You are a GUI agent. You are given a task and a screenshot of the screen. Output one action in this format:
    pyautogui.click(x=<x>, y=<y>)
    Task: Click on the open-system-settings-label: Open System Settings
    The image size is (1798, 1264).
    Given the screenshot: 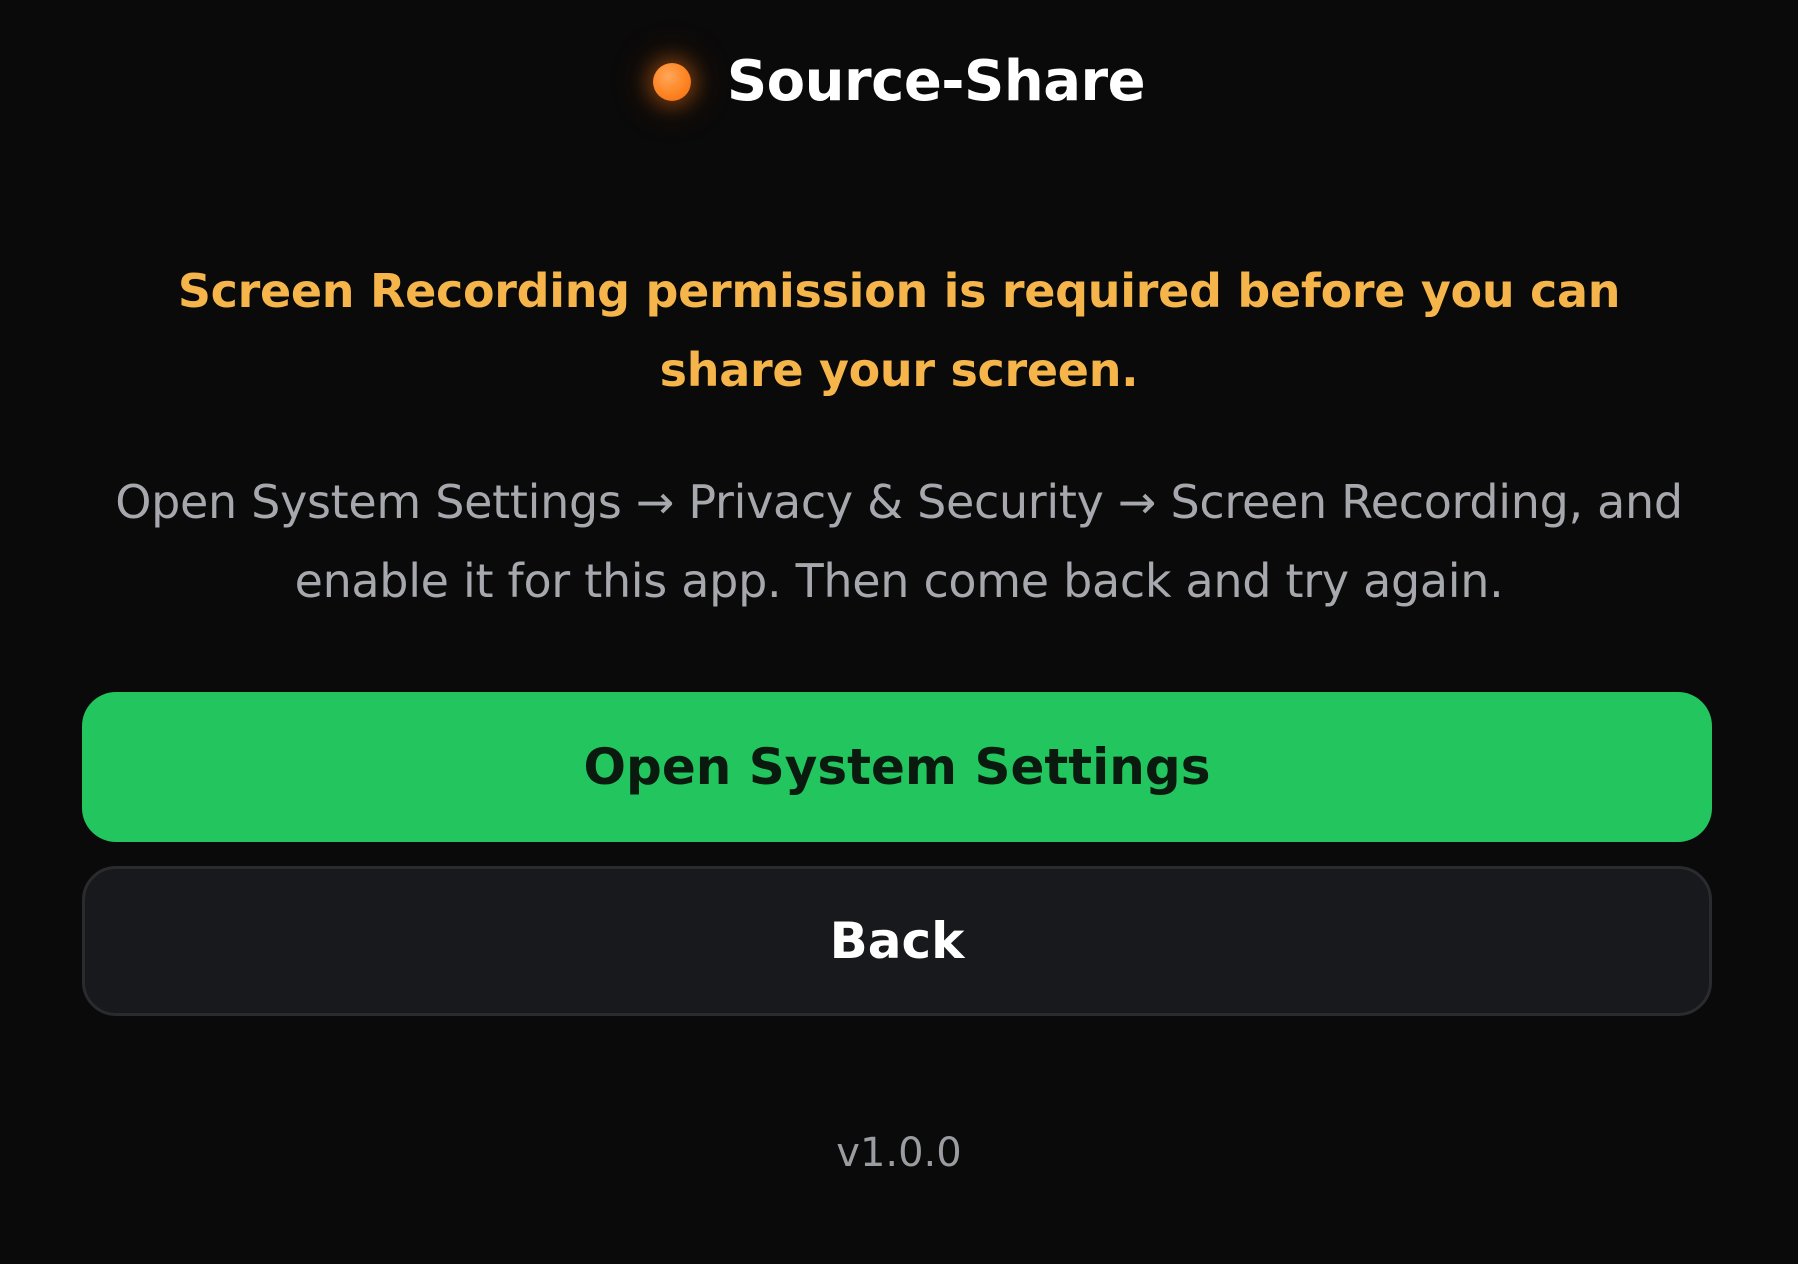 What is the action you would take?
    pyautogui.click(x=897, y=767)
    